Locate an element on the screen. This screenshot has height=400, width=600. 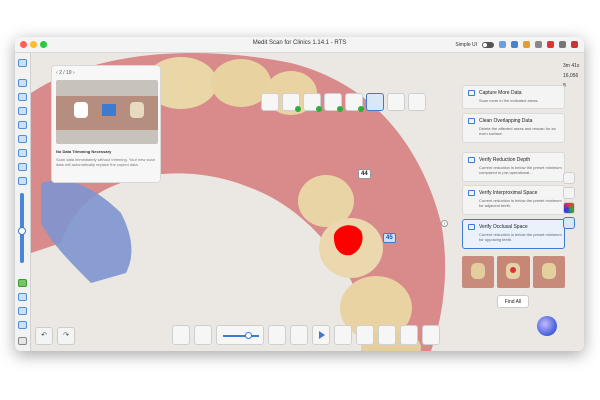
scan-count: 16,056 is located at coordinates (571, 76).